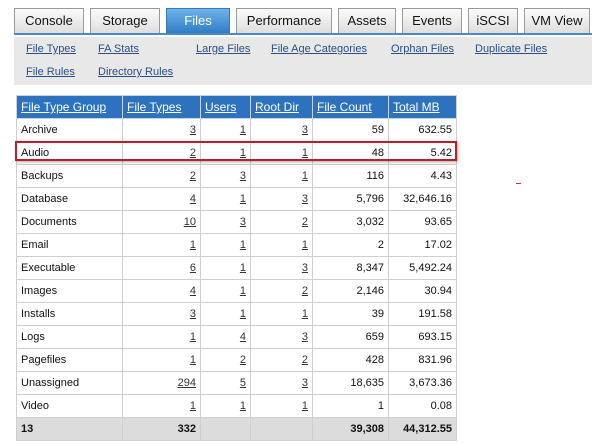 The image size is (604, 444). What do you see at coordinates (161, 268) in the screenshot?
I see `cell-file-types-link: 6` at bounding box center [161, 268].